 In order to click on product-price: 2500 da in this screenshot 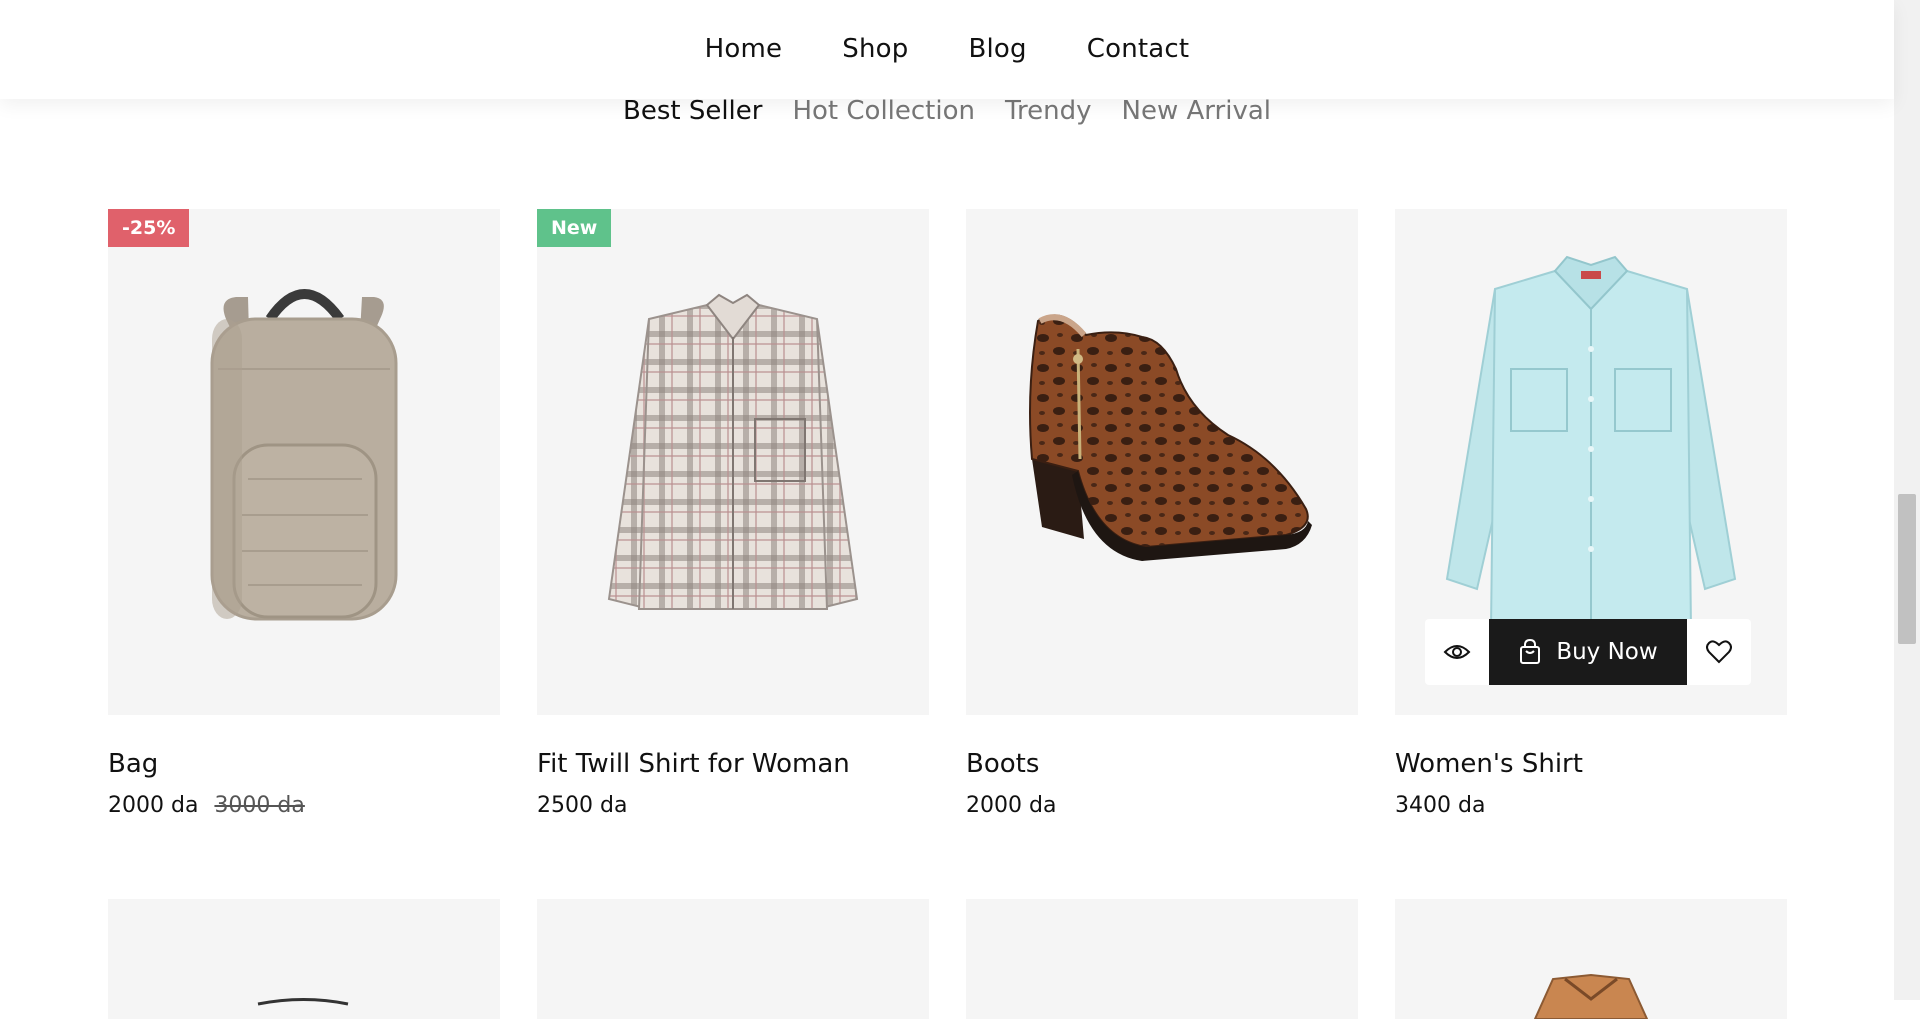, I will do `click(582, 805)`.